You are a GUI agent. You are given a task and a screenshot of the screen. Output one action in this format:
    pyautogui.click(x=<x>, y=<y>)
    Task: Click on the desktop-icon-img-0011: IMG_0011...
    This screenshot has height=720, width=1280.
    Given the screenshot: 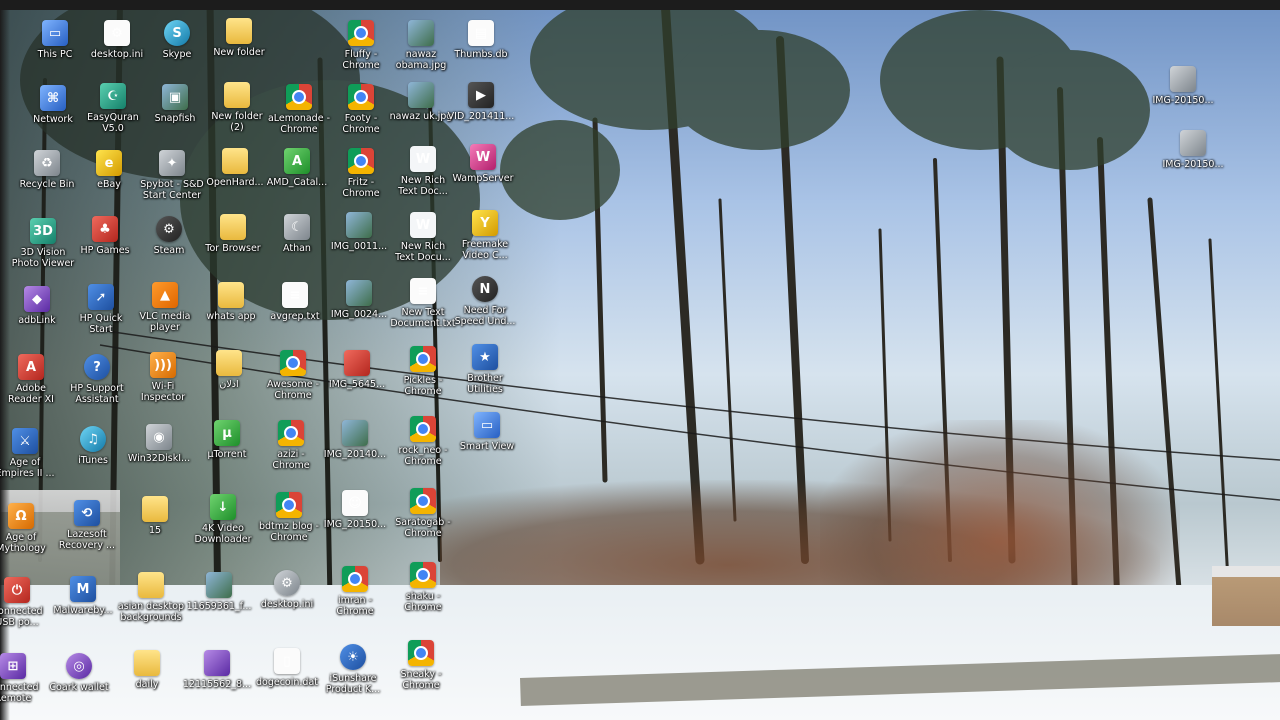 What is the action you would take?
    pyautogui.click(x=359, y=243)
    